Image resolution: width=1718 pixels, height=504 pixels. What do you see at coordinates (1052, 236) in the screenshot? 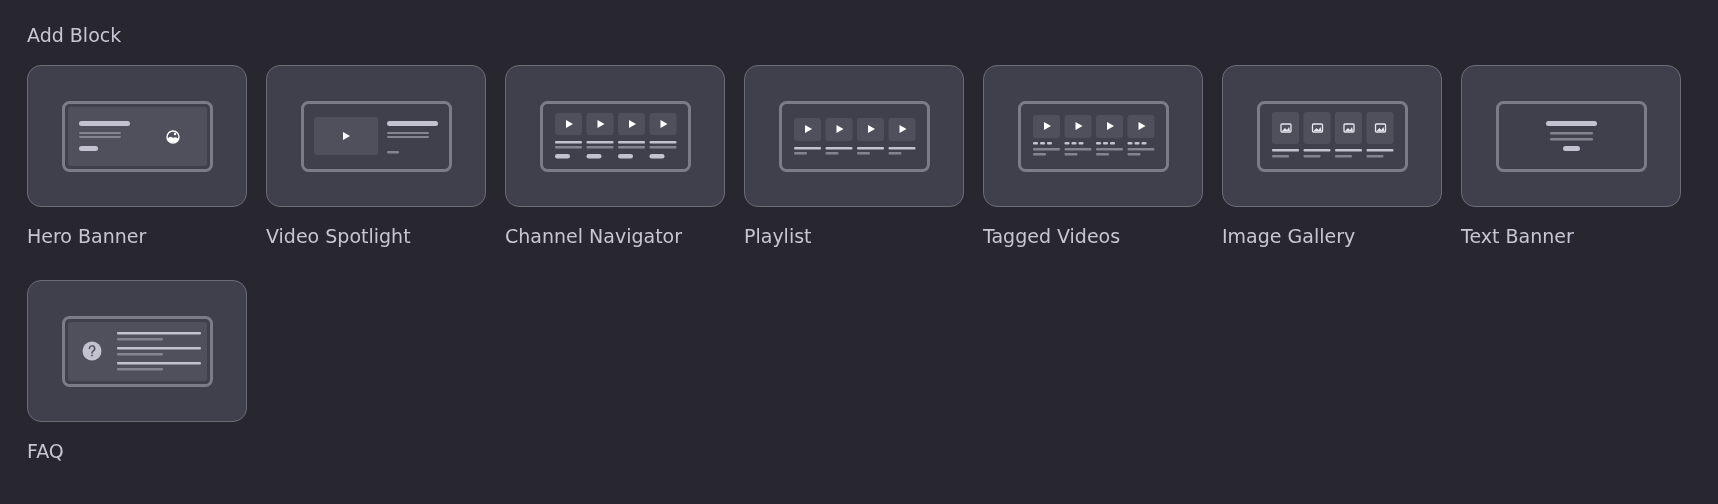
I see `block-label: Tagged Videos` at bounding box center [1052, 236].